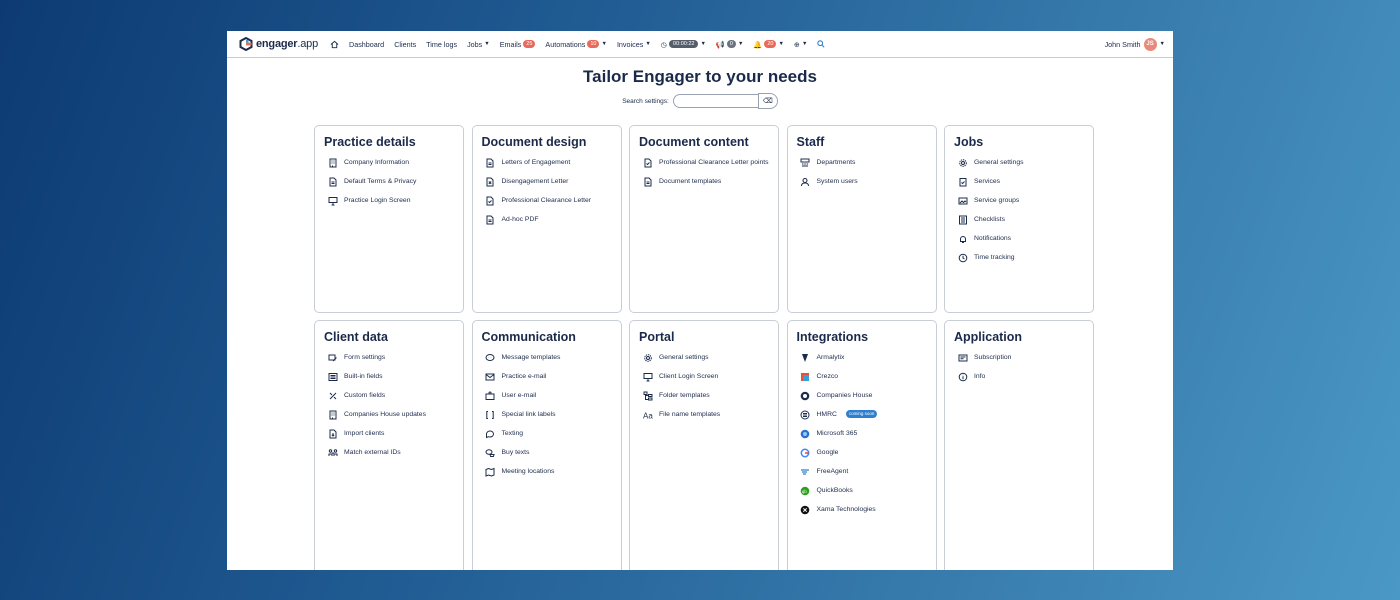 Image resolution: width=1400 pixels, height=600 pixels. Describe the element at coordinates (1019, 358) in the screenshot. I see `settings-link-subscription: Subscription` at that location.